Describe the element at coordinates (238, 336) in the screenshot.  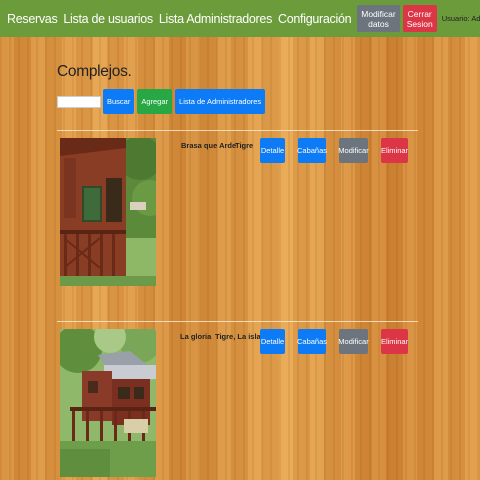
I see `complex-location: Tigre, La isla` at that location.